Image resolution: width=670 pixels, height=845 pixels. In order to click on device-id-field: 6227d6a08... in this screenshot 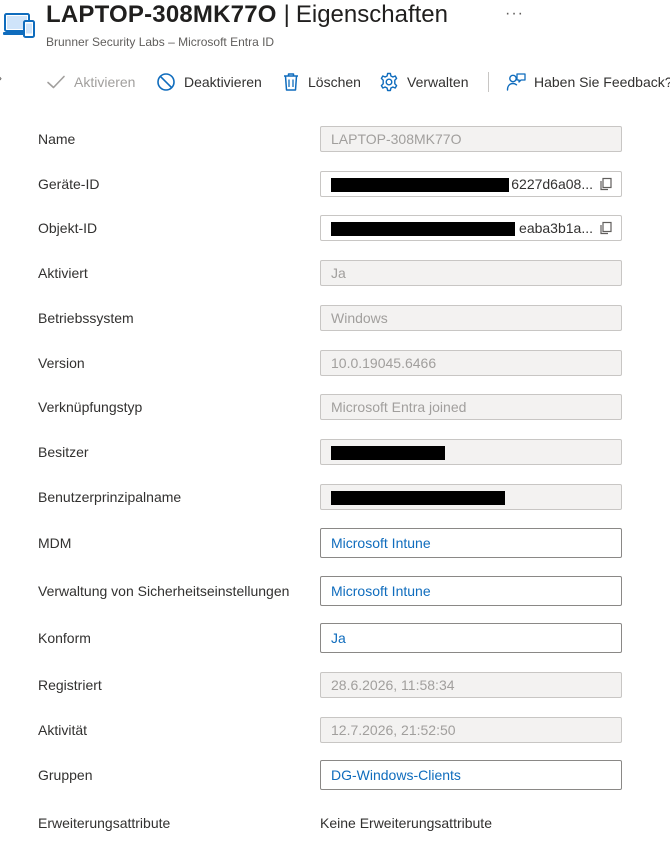, I will do `click(471, 183)`.